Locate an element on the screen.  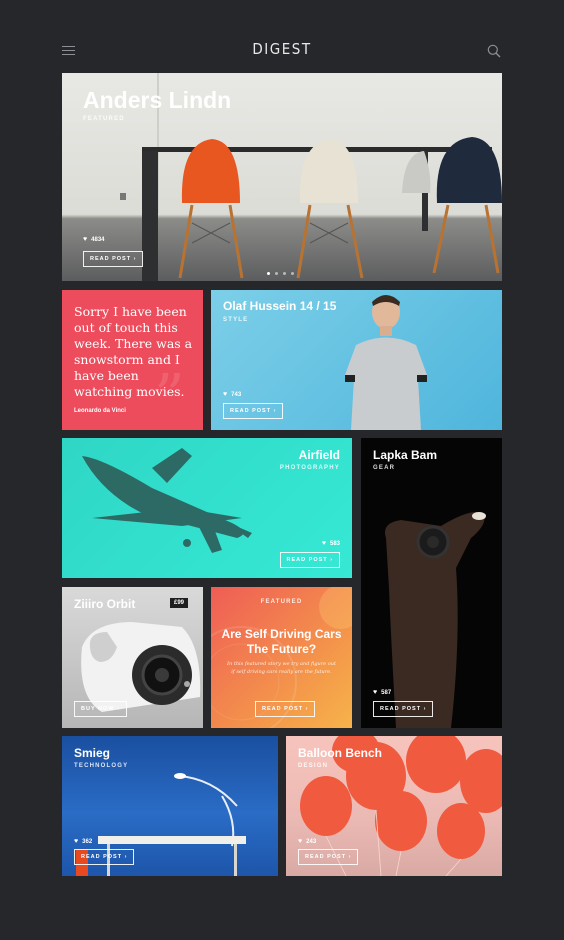
olaf-like-count: 743 is located at coordinates (236, 395).